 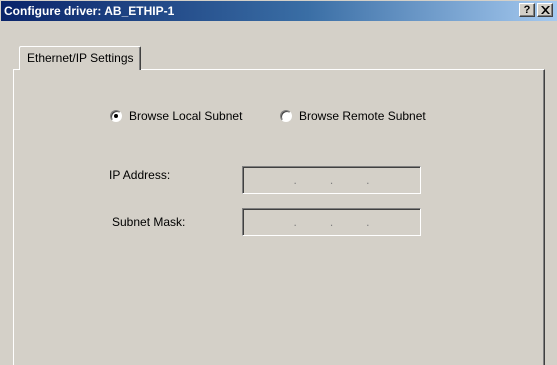 I want to click on title-bar: Configure driver: AB_ETHIP-1 ?, so click(x=279, y=11).